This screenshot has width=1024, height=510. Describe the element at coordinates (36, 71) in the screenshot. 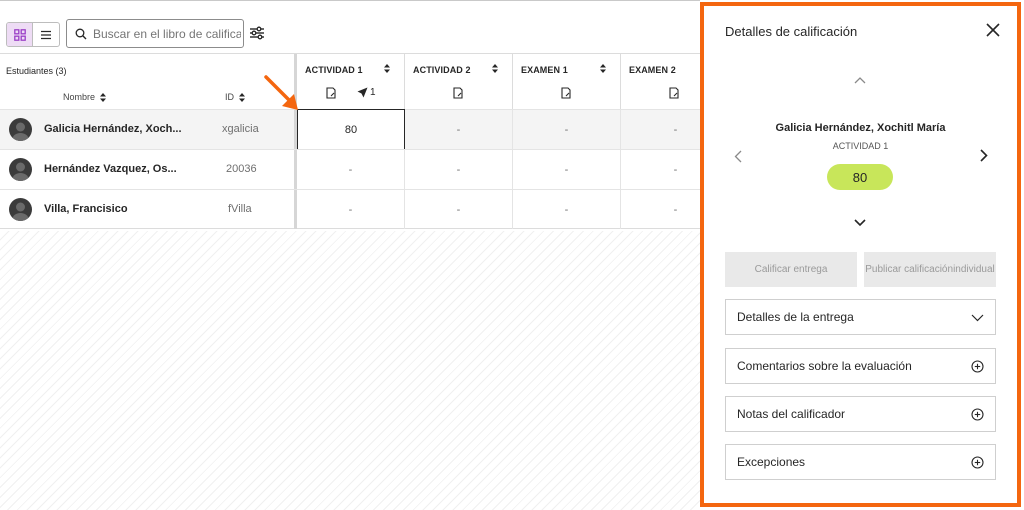

I see `students-header: Estudiantes (3)` at that location.